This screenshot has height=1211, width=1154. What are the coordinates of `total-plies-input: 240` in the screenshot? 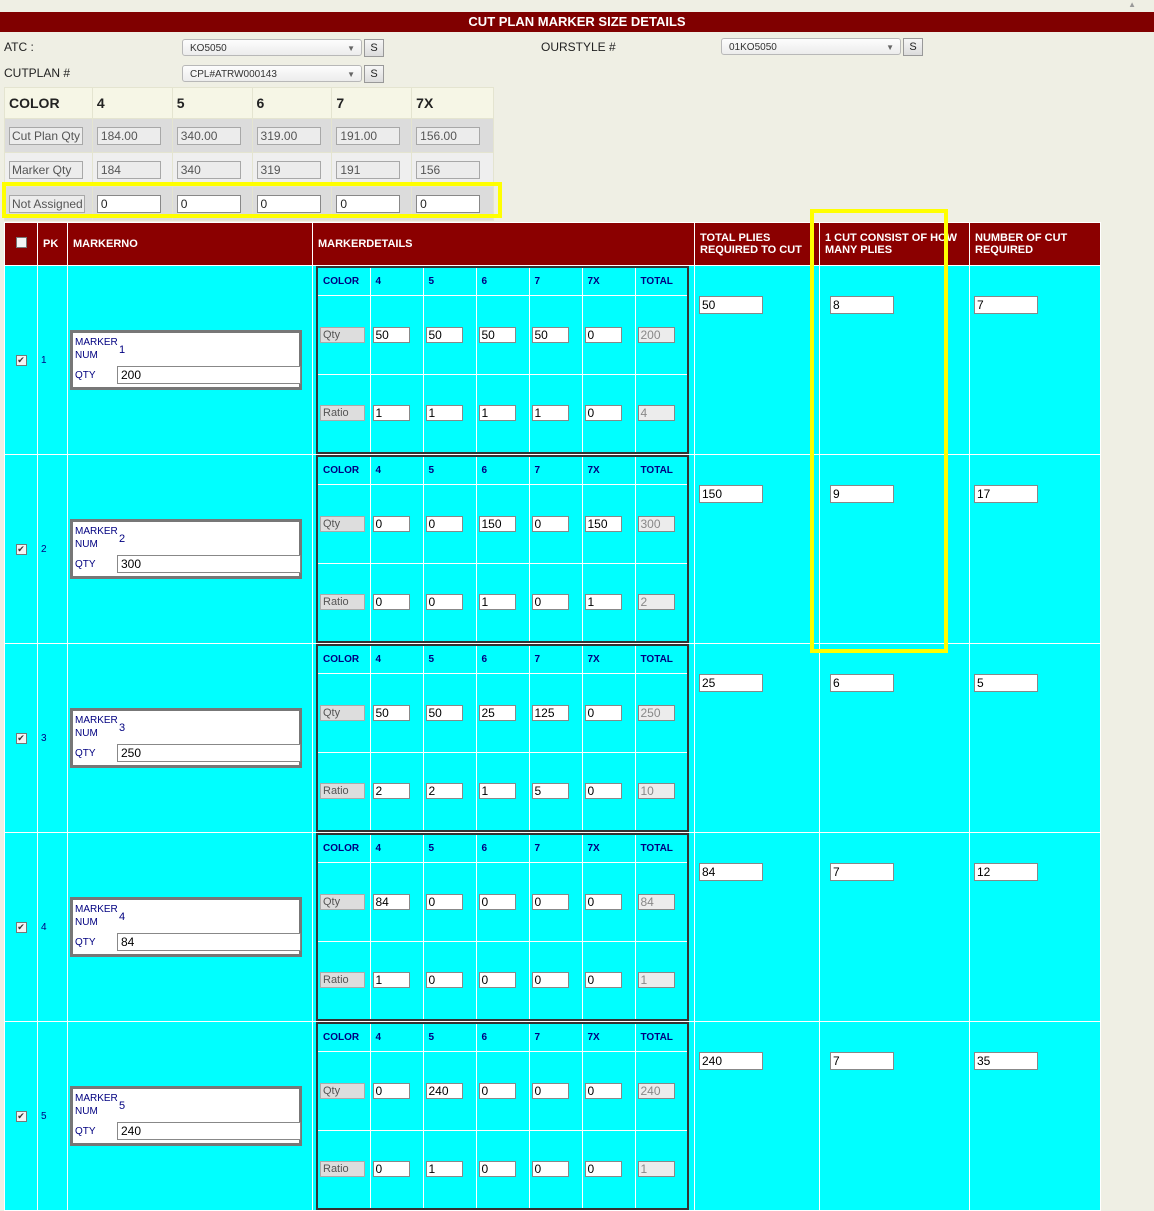 It's located at (731, 1061).